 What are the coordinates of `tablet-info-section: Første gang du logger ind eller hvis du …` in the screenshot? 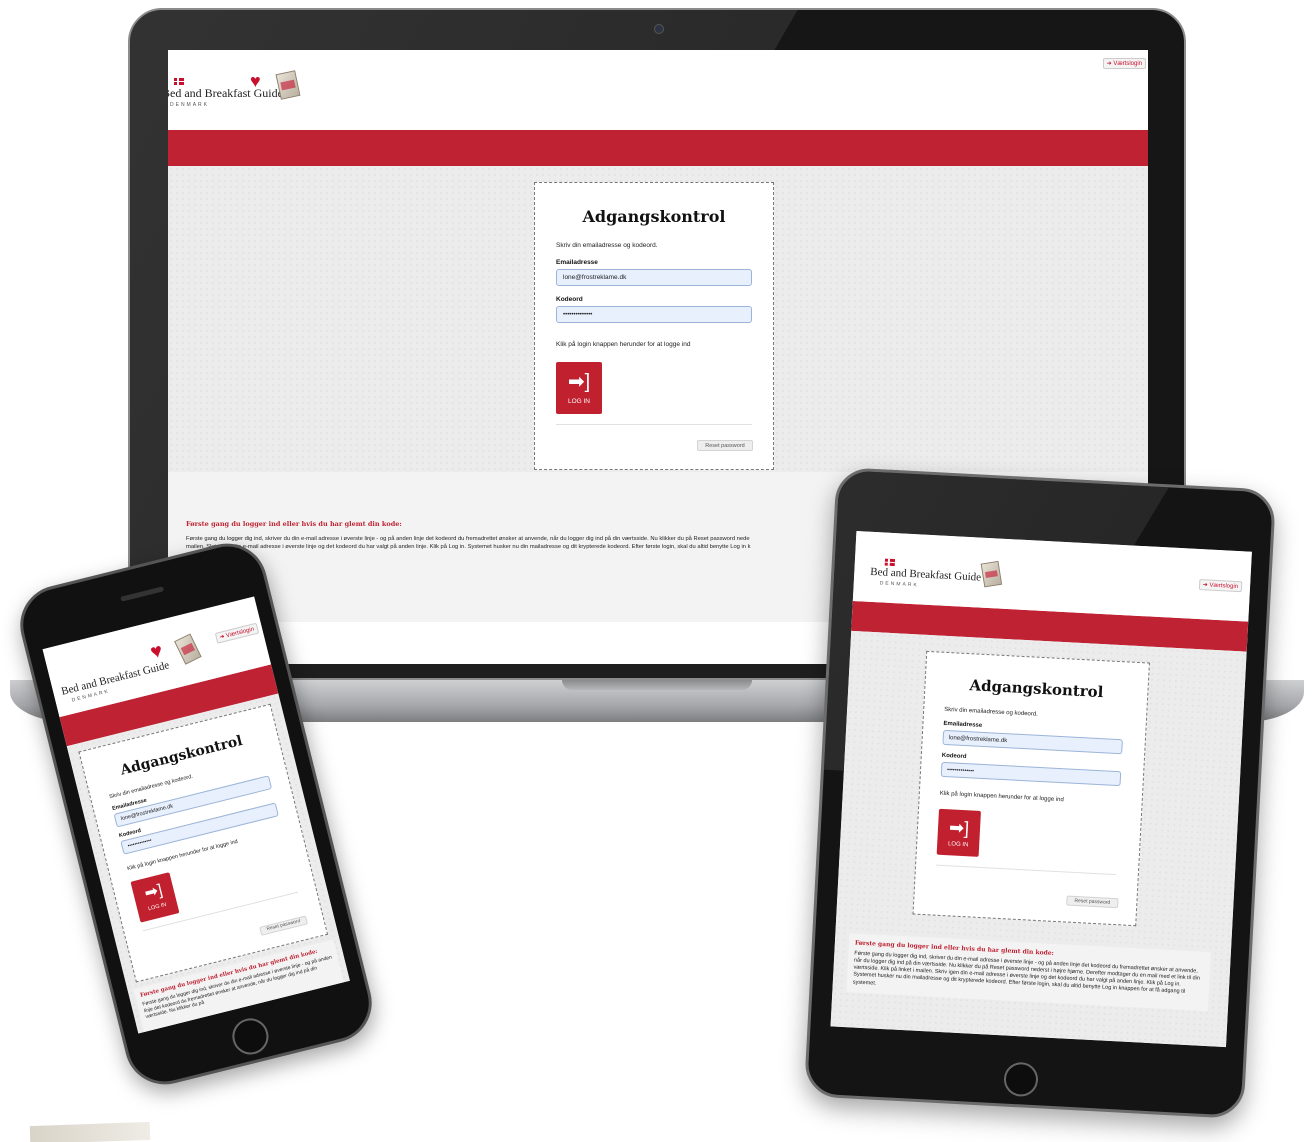 It's located at (1028, 972).